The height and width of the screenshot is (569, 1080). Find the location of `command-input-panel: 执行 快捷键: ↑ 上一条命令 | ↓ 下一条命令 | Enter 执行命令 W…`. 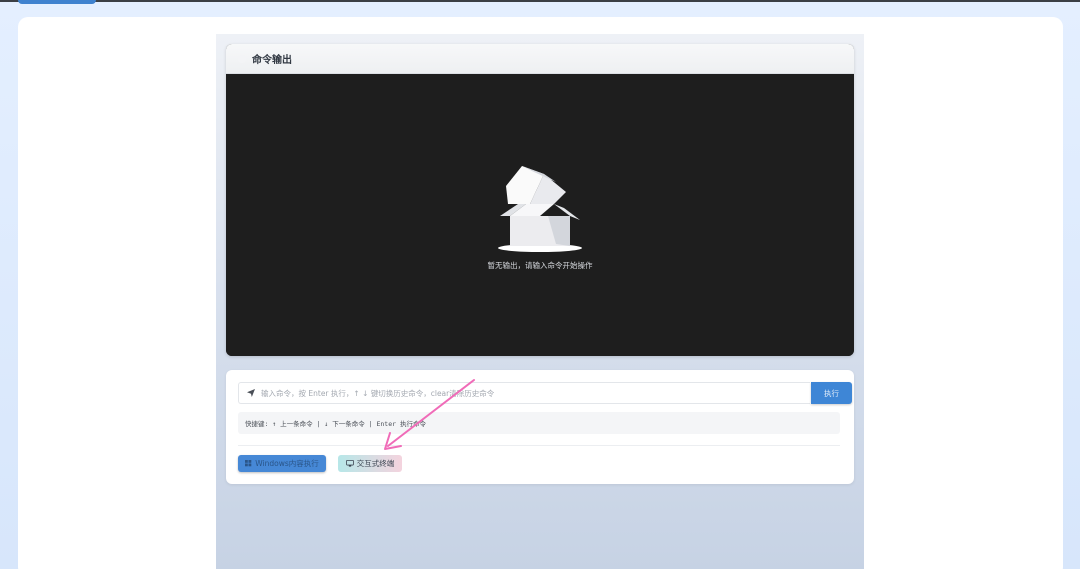

command-input-panel: 执行 快捷键: ↑ 上一条命令 | ↓ 下一条命令 | Enter 执行命令 W… is located at coordinates (540, 427).